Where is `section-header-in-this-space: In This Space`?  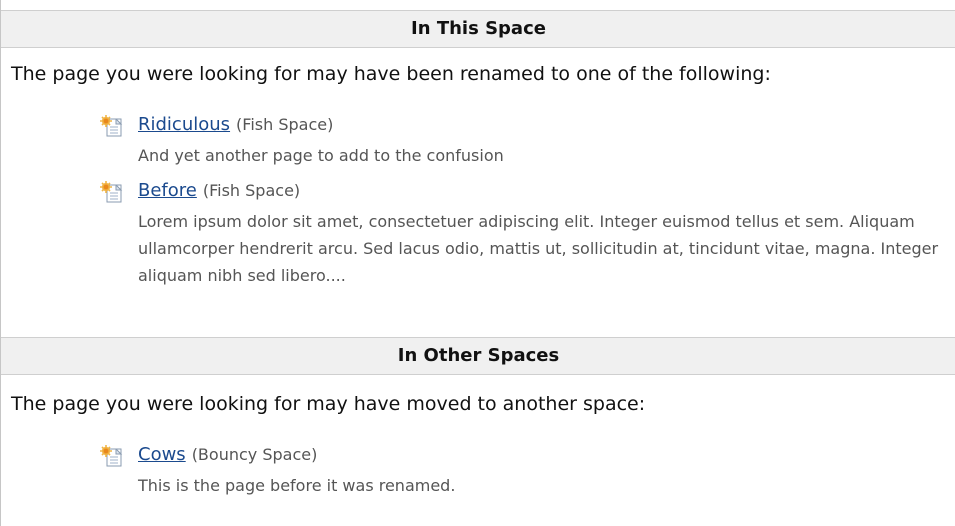 section-header-in-this-space: In This Space is located at coordinates (478, 29).